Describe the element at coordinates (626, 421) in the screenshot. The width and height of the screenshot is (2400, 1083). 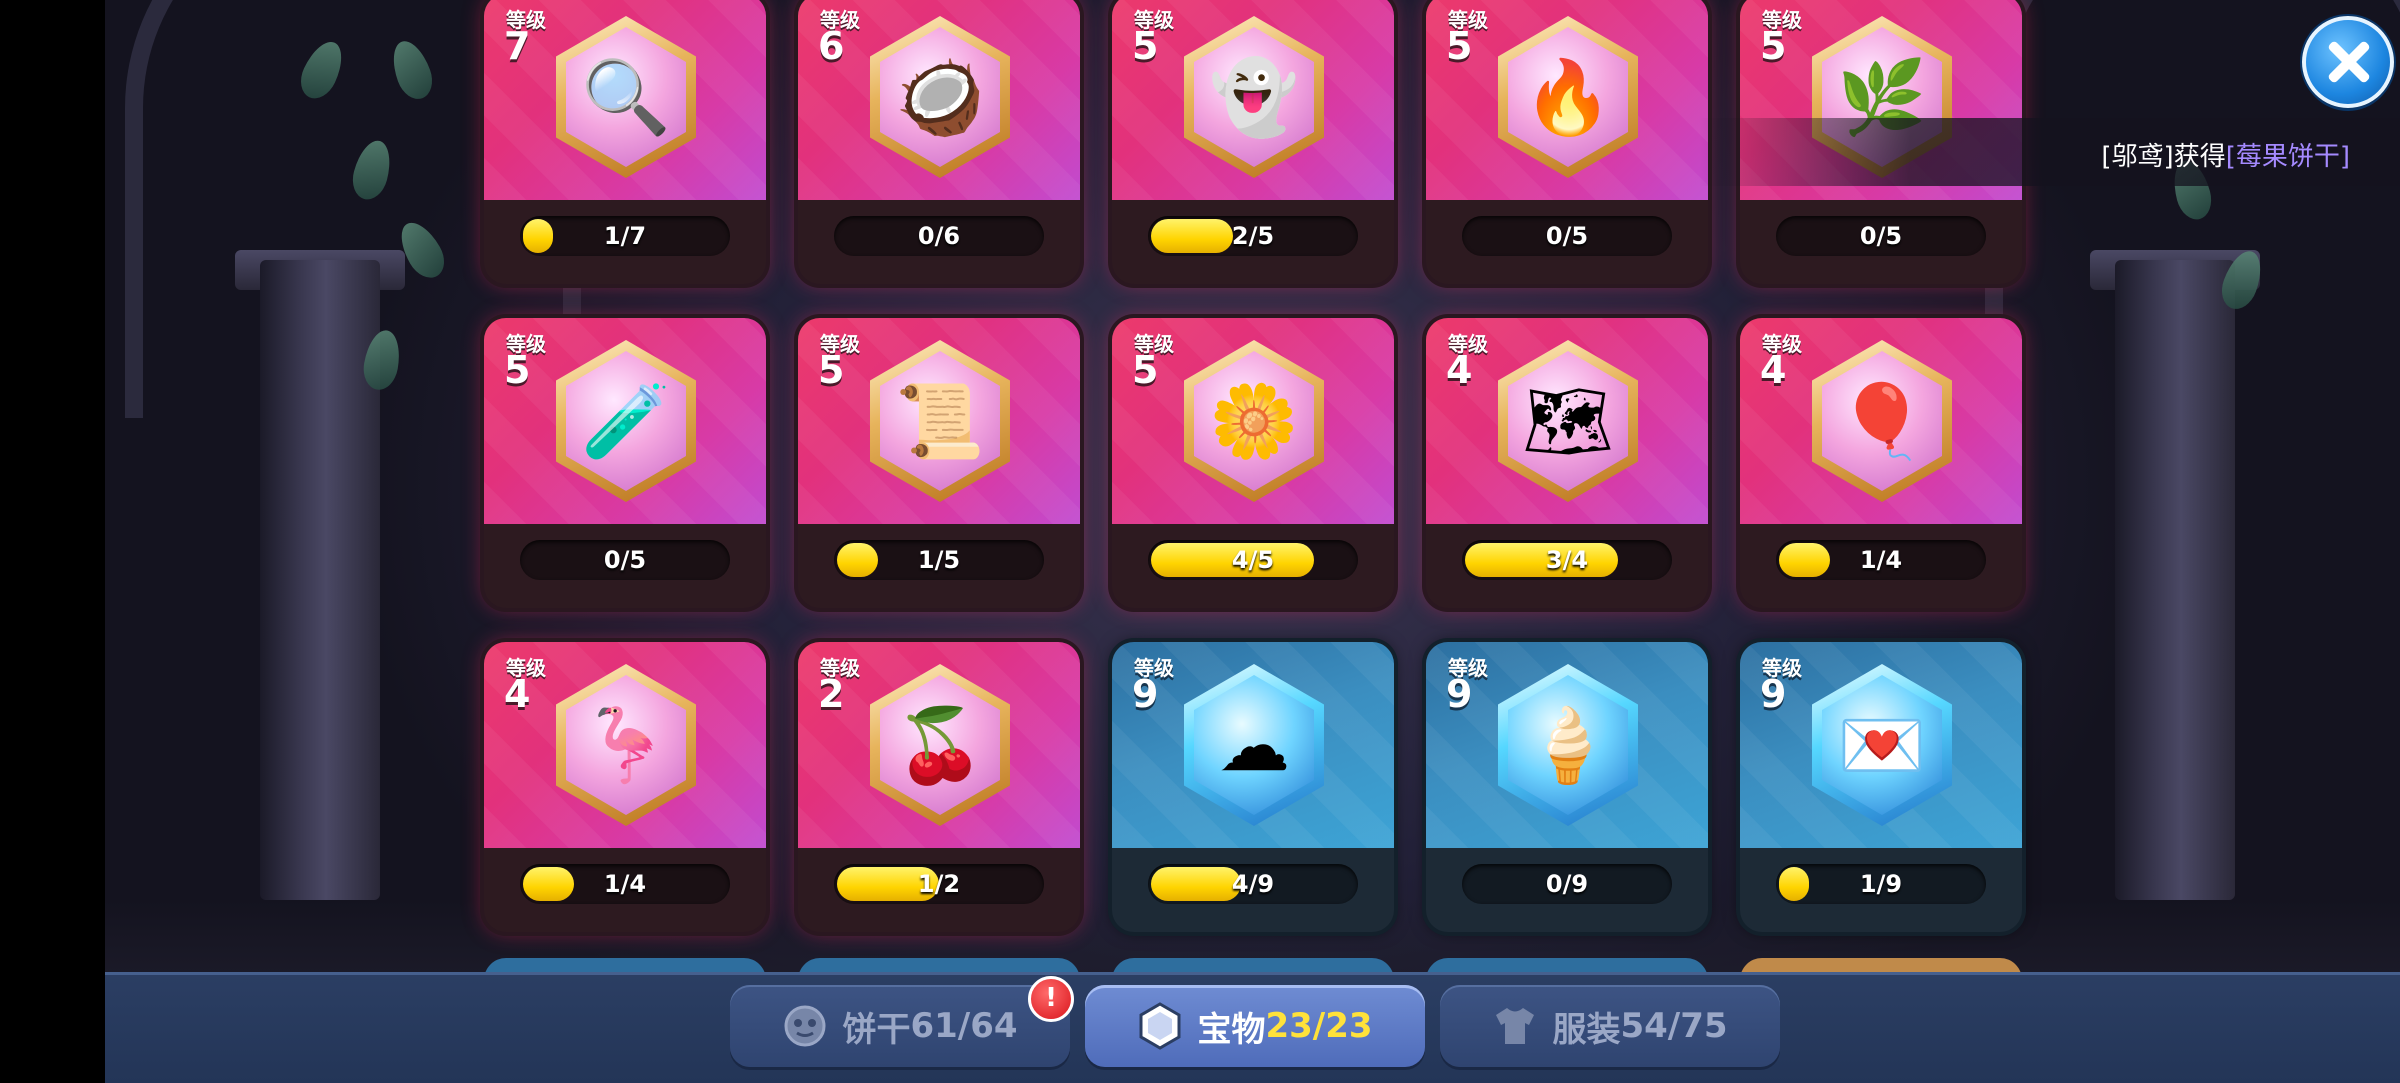
I see `magic-potion-icon: 🧪` at that location.